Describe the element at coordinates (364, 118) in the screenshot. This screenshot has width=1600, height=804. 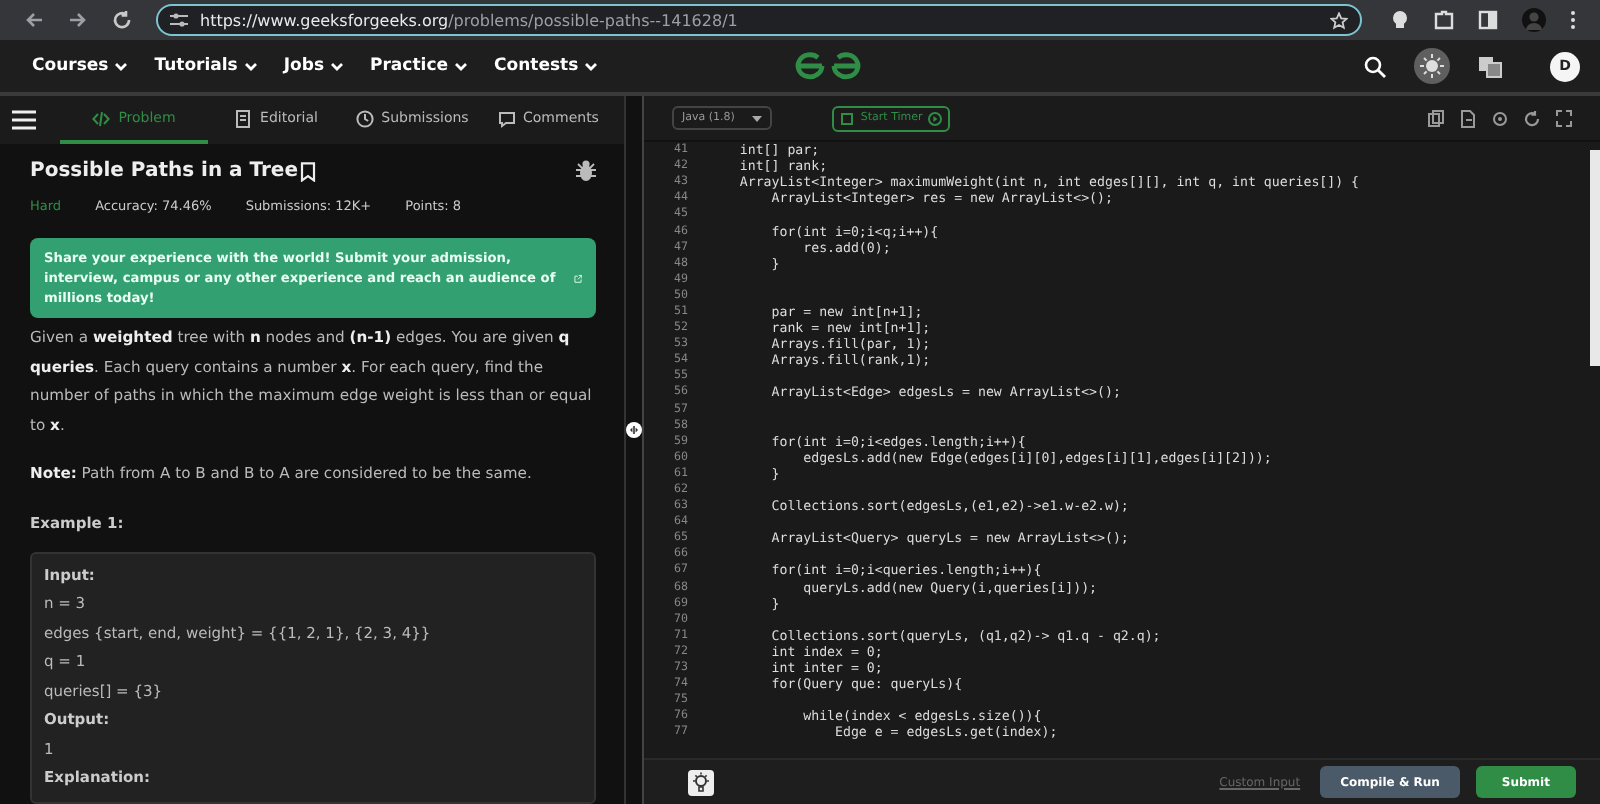
I see `clock-icon` at that location.